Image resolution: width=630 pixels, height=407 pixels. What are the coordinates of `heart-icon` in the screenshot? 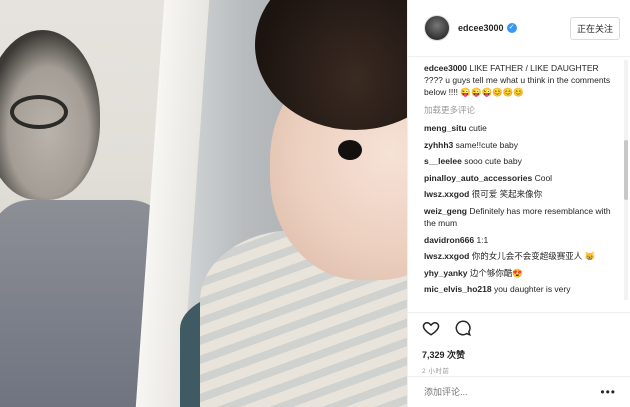 It's located at (431, 330).